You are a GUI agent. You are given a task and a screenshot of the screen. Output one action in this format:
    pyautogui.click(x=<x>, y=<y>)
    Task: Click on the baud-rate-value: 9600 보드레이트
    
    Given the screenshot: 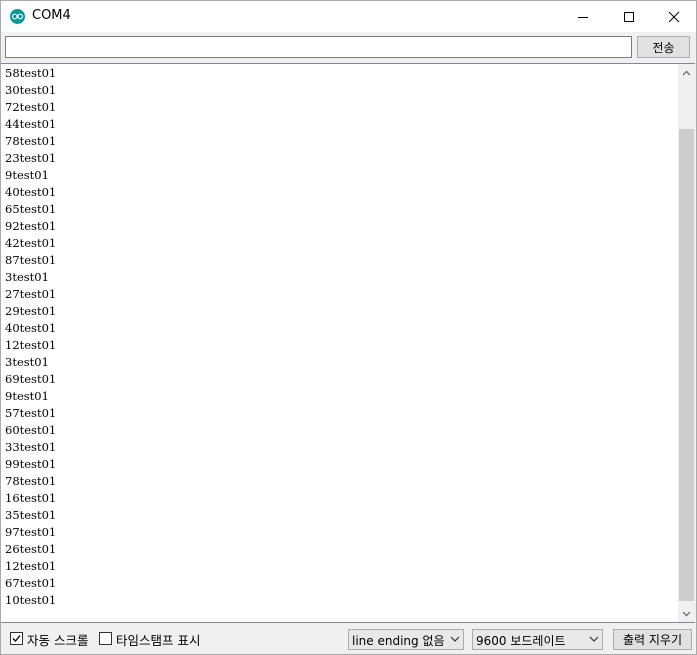 What is the action you would take?
    pyautogui.click(x=521, y=641)
    